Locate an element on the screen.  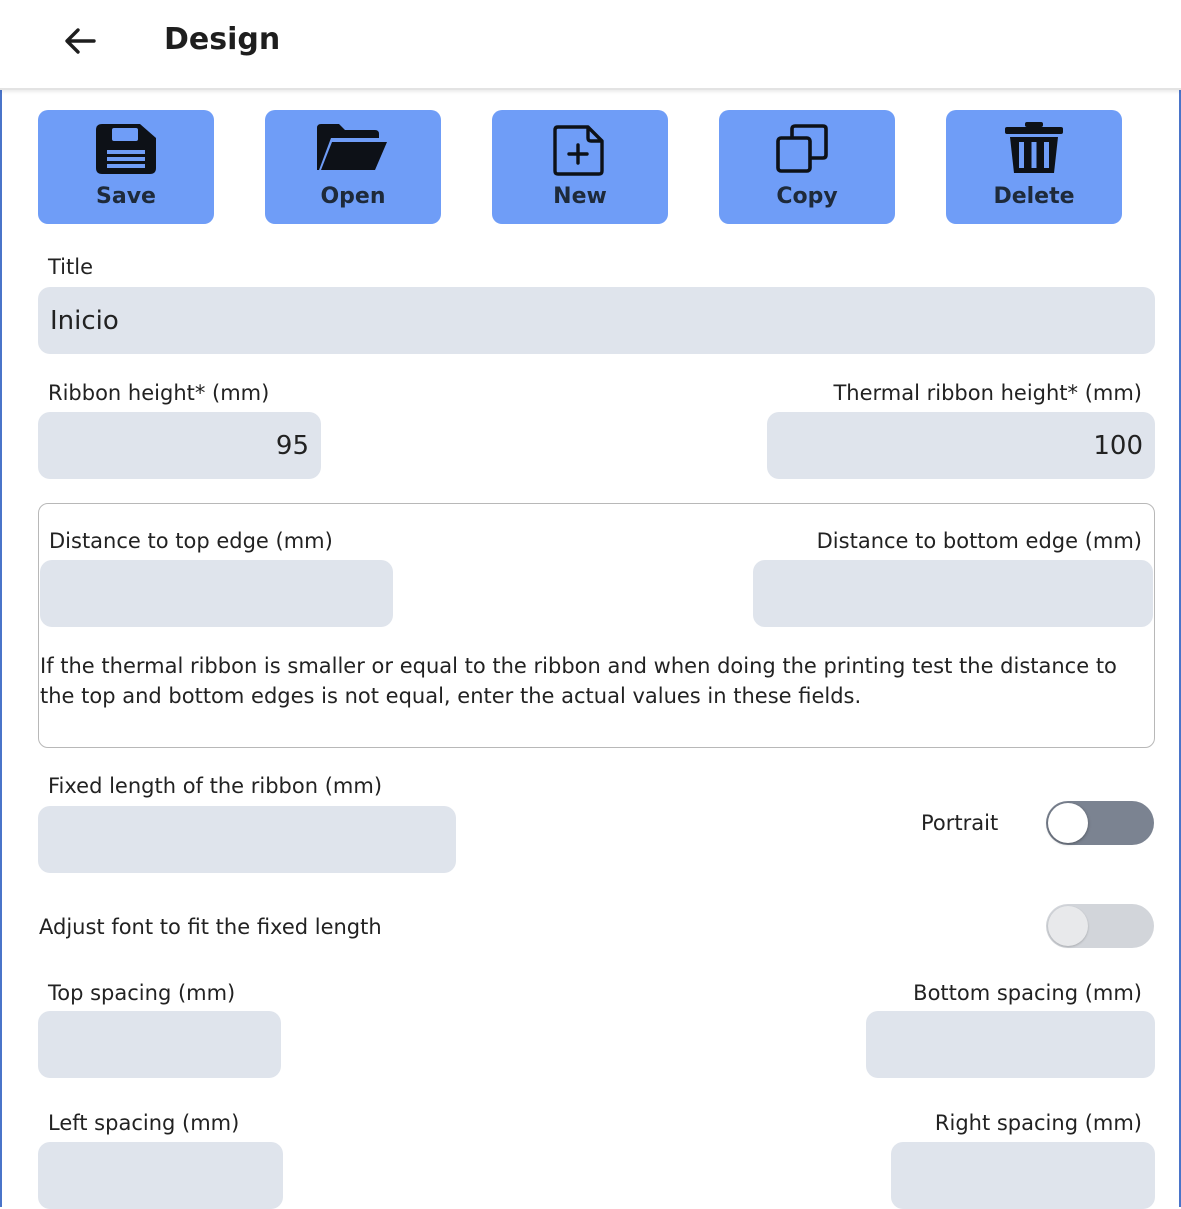
back-button is located at coordinates (80, 42).